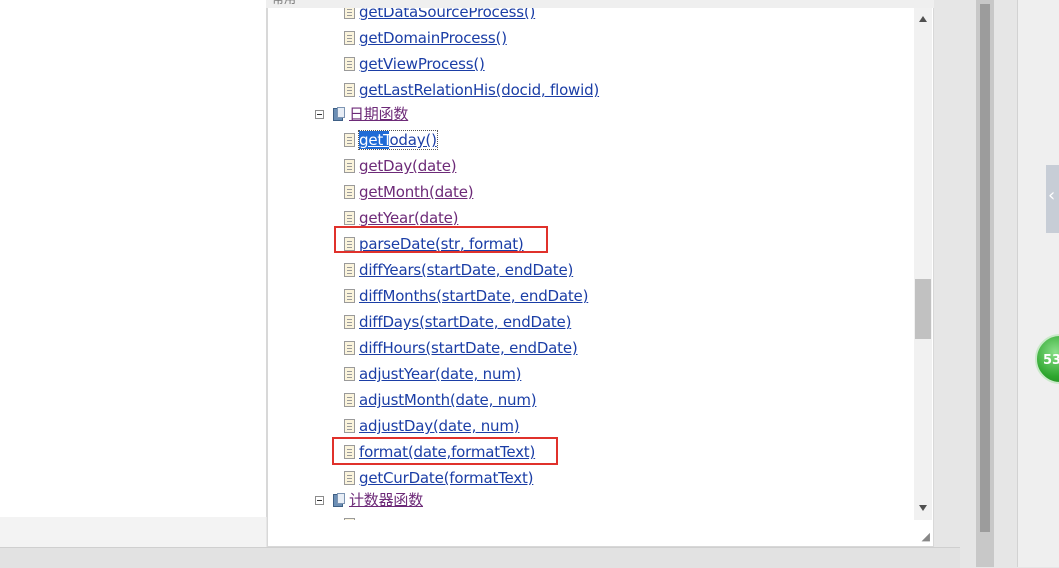 The image size is (1059, 568). I want to click on tree-item-selected: getToday(), so click(391, 140).